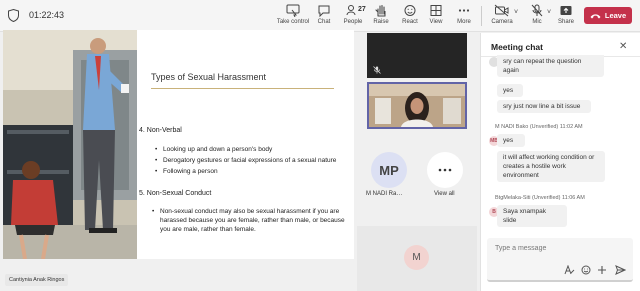 This screenshot has width=640, height=291. Describe the element at coordinates (410, 10) in the screenshot. I see `smiley-icon` at that location.